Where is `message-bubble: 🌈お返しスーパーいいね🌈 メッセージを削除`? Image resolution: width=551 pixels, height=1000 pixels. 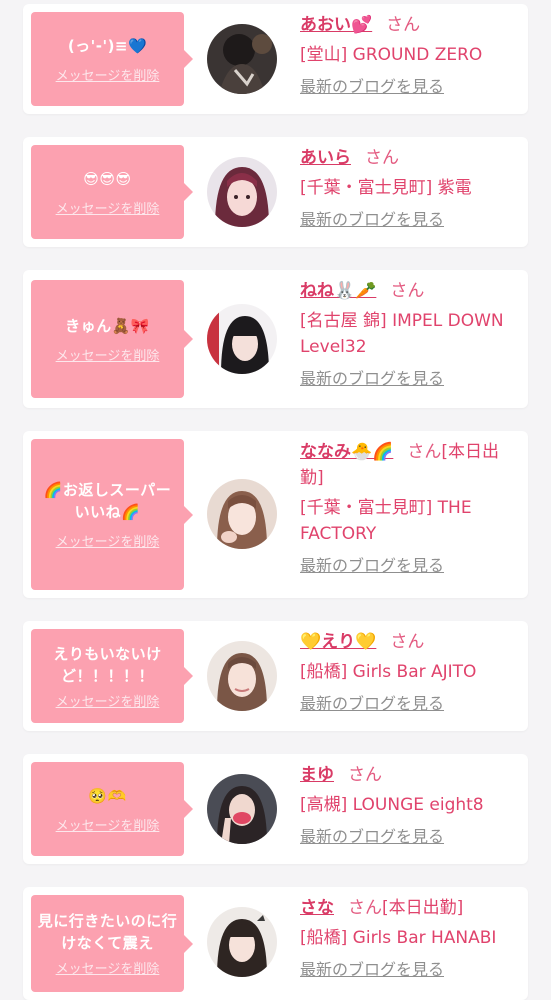 message-bubble: 🌈お返しスーパーいいね🌈 メッセージを削除 is located at coordinates (112, 514).